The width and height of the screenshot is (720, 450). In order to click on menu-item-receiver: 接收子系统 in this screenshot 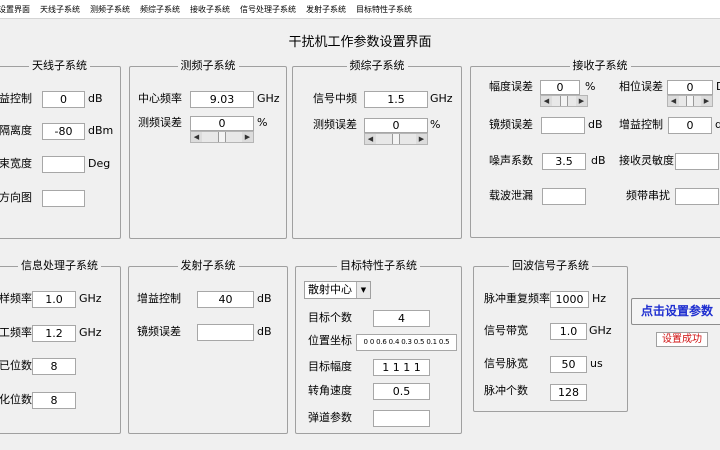, I will do `click(210, 9)`.